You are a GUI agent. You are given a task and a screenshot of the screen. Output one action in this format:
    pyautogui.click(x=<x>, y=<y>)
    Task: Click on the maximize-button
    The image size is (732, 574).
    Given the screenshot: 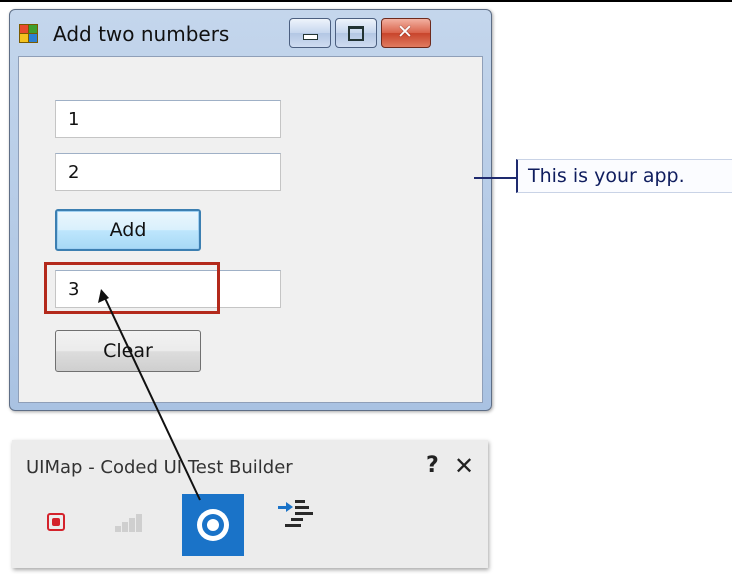 What is the action you would take?
    pyautogui.click(x=356, y=33)
    